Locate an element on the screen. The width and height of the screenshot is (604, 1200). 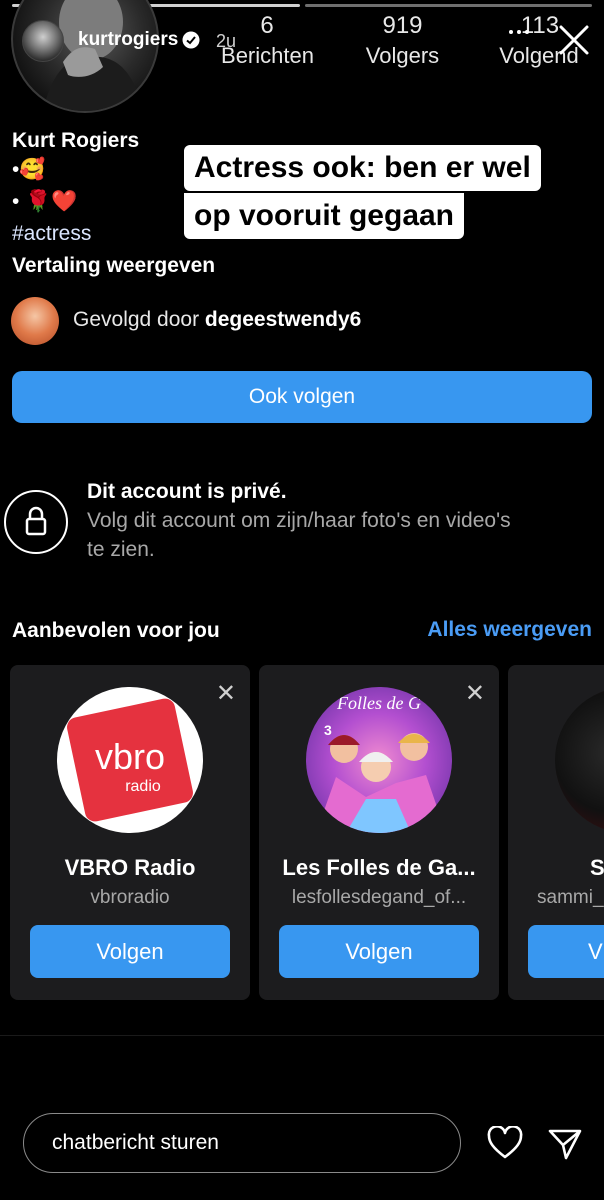
verified-badge-icon is located at coordinates (191, 40).